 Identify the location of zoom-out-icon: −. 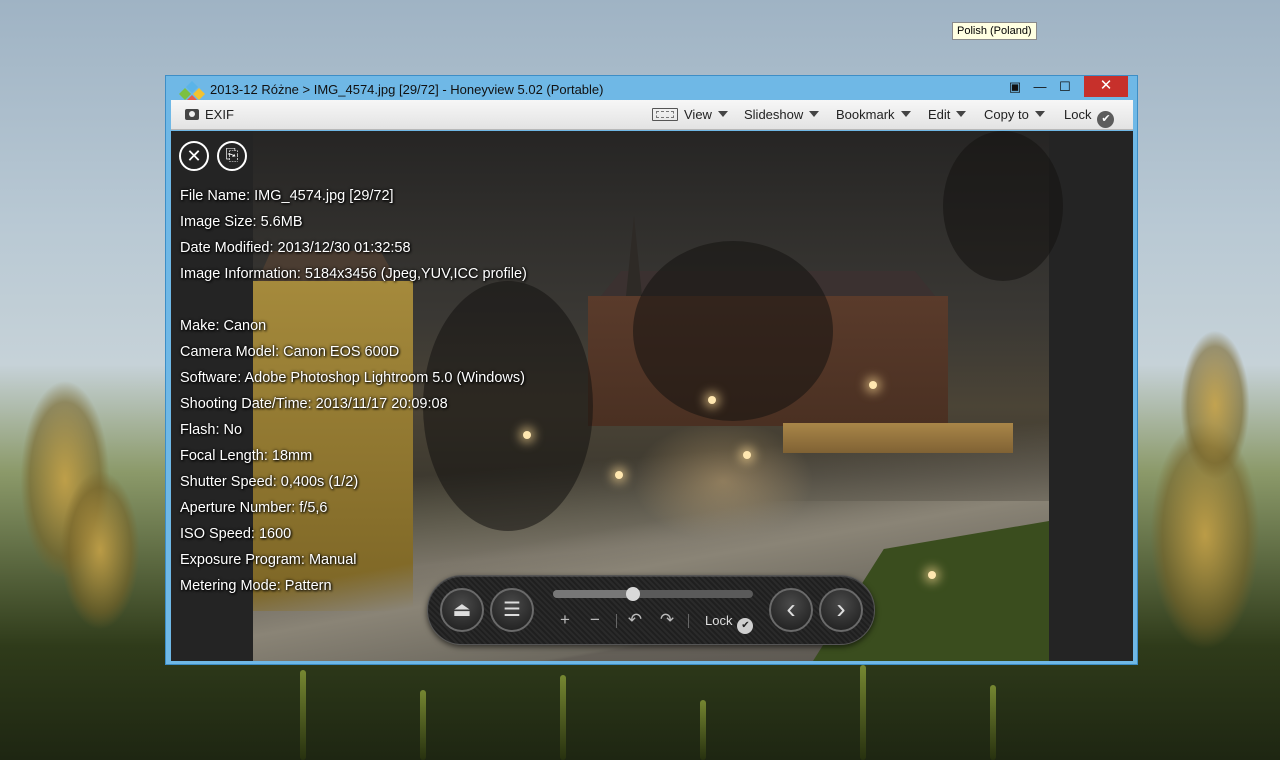
(595, 620).